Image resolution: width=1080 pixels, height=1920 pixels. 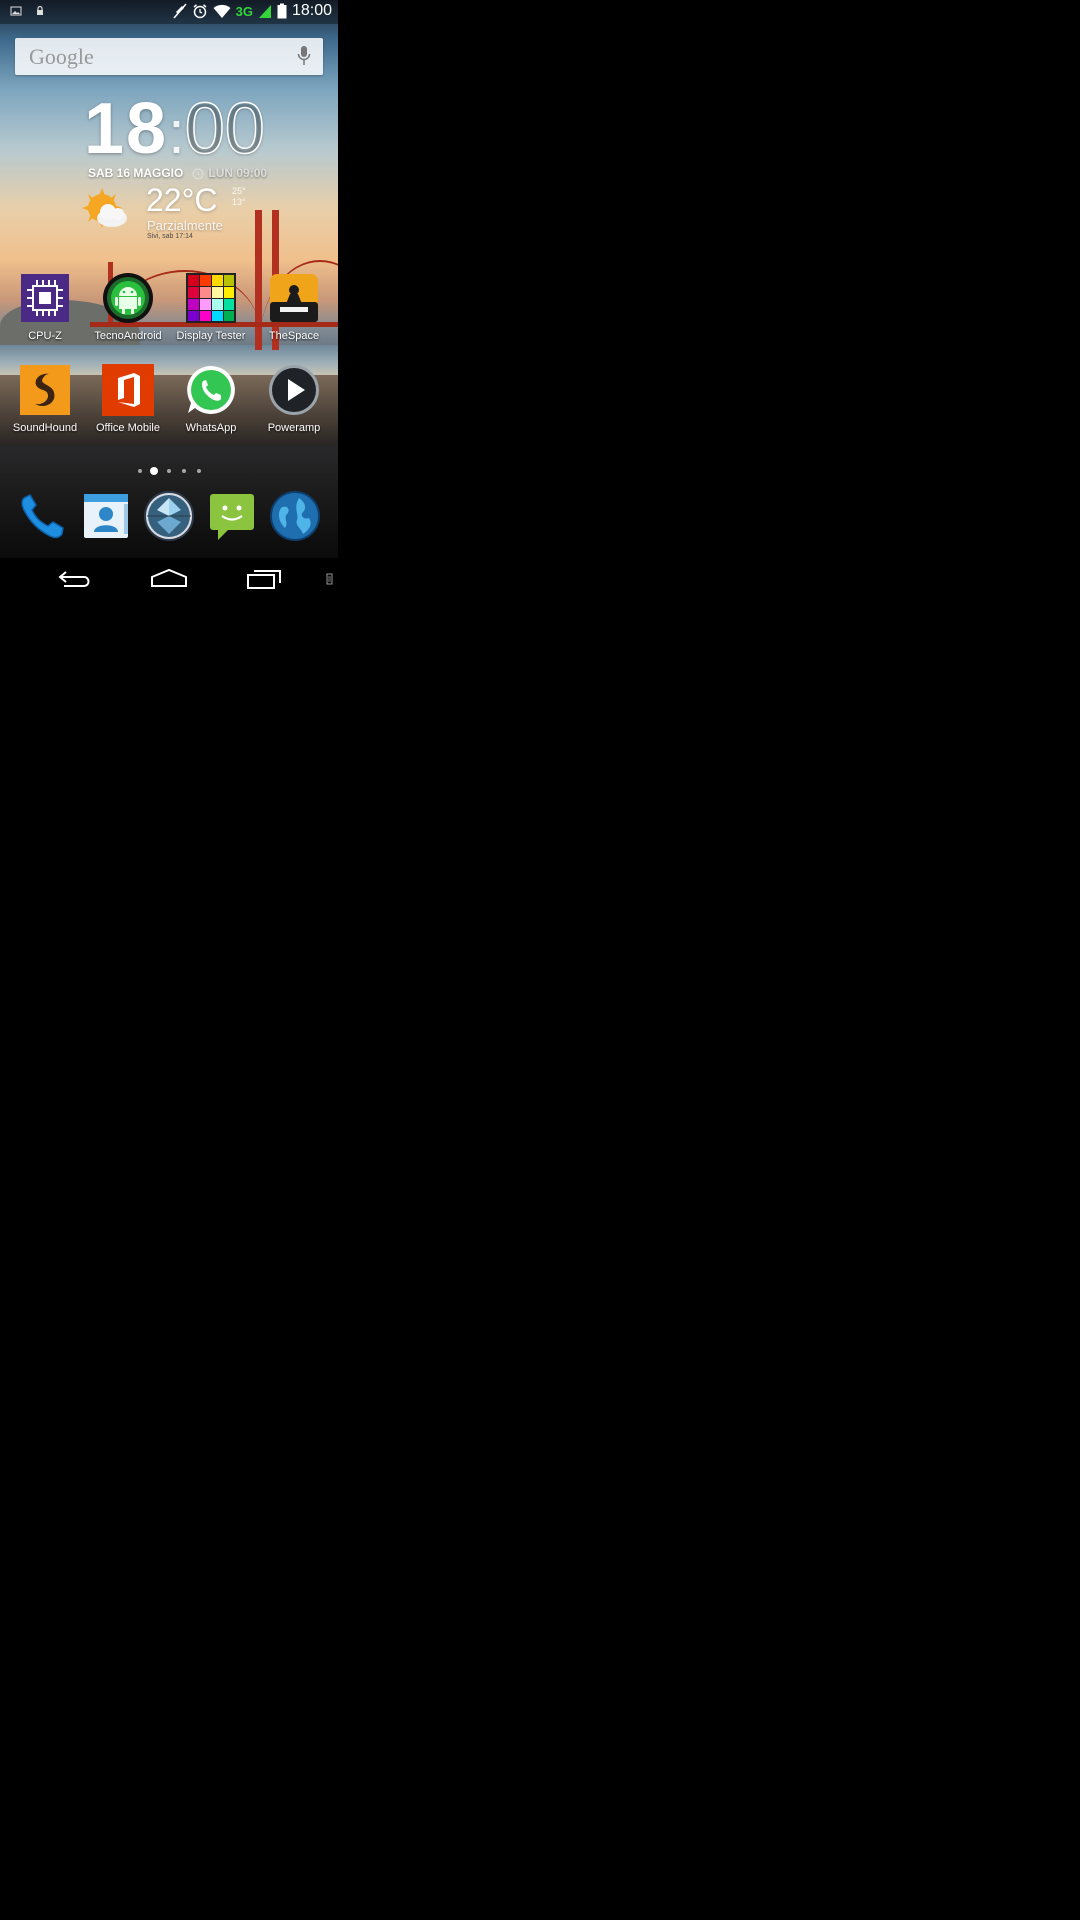 What do you see at coordinates (294, 298) in the screenshot?
I see `thespace-icon` at bounding box center [294, 298].